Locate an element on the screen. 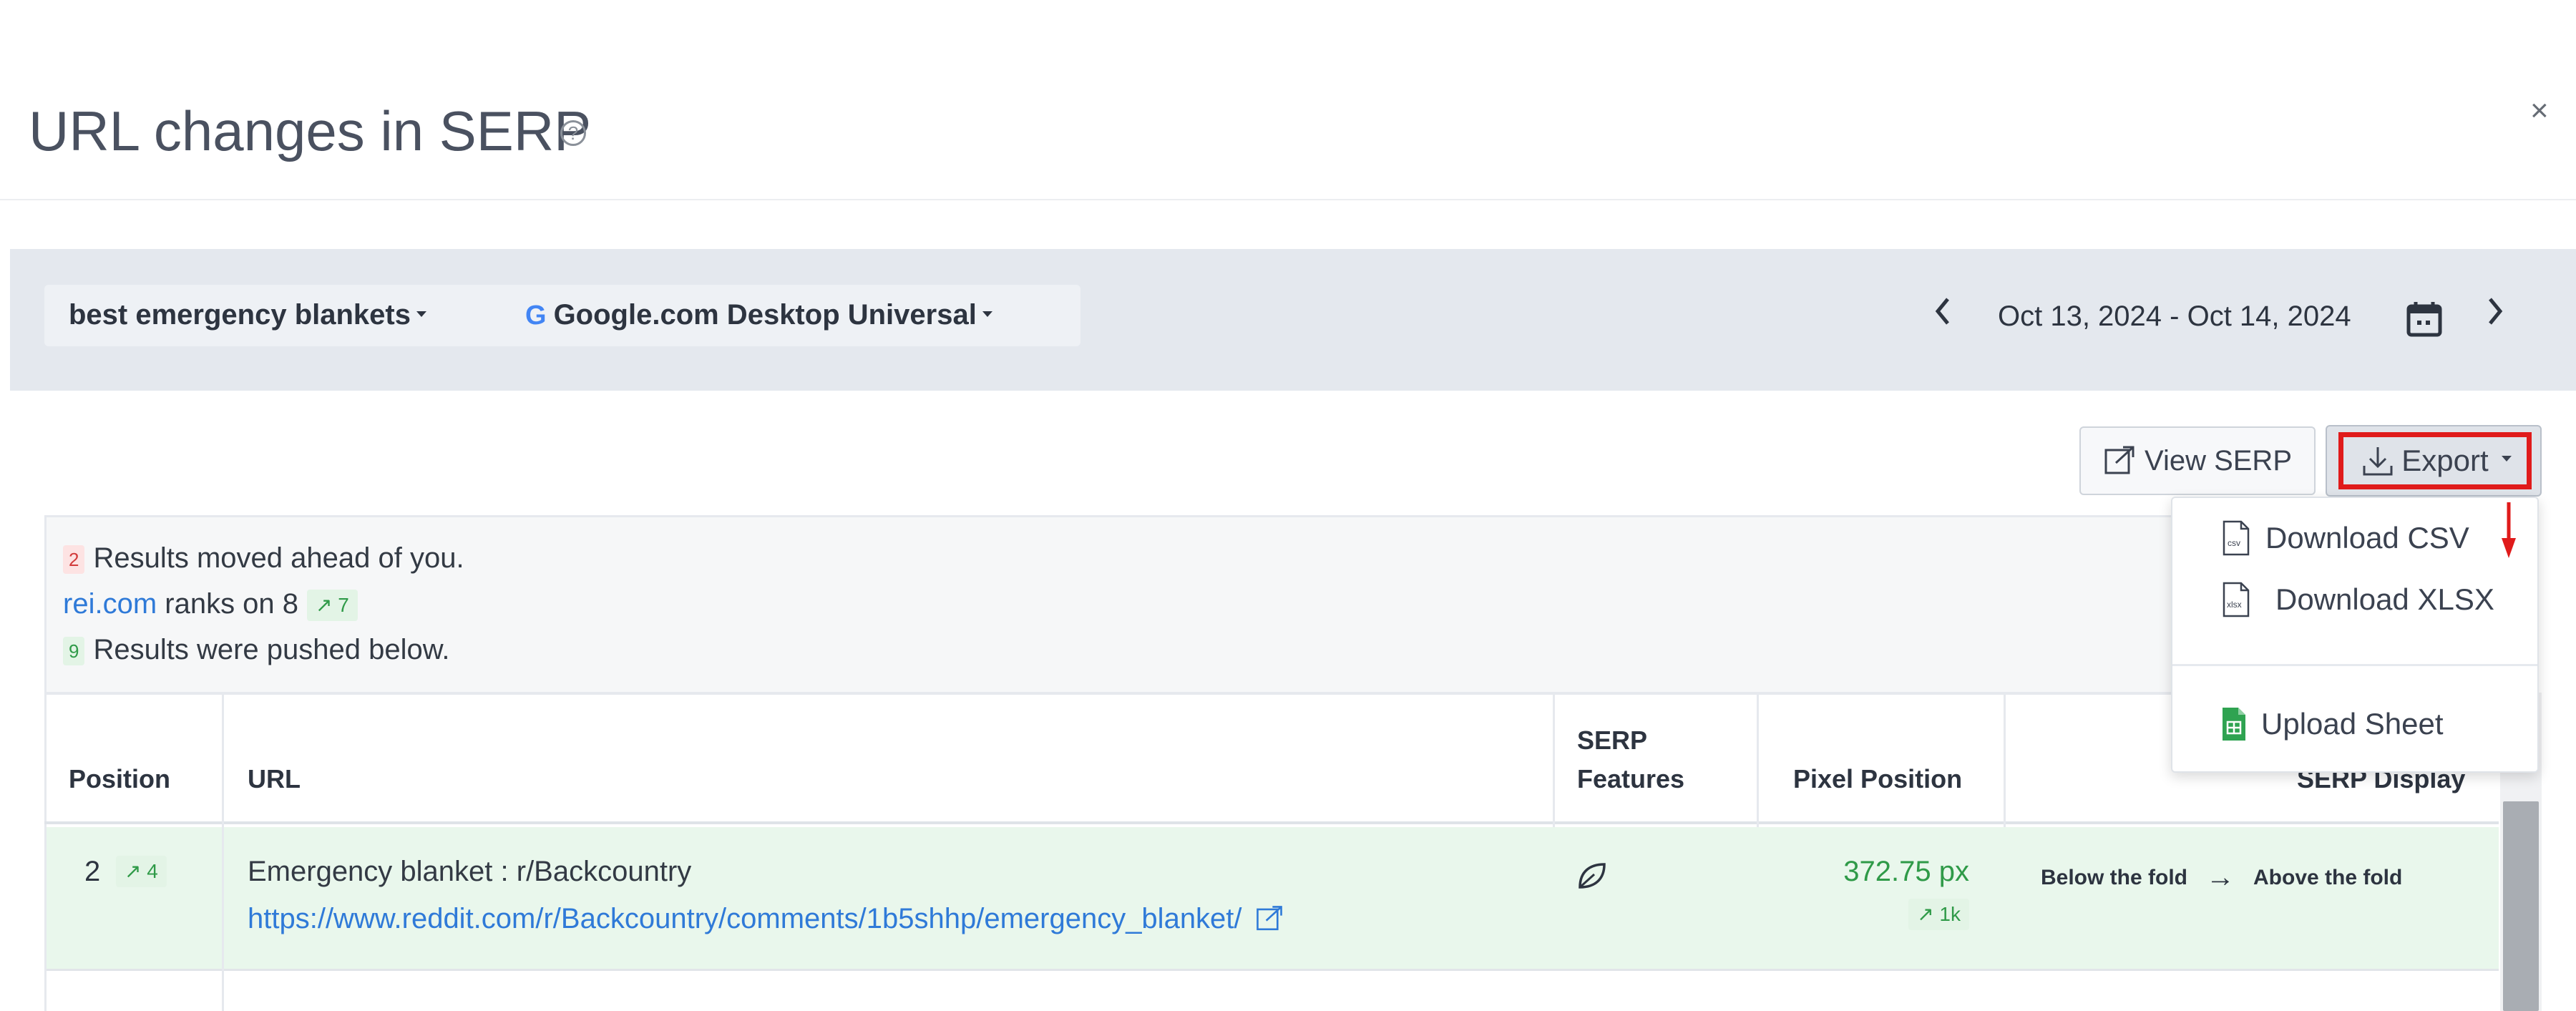  leaf-icon is located at coordinates (1591, 878).